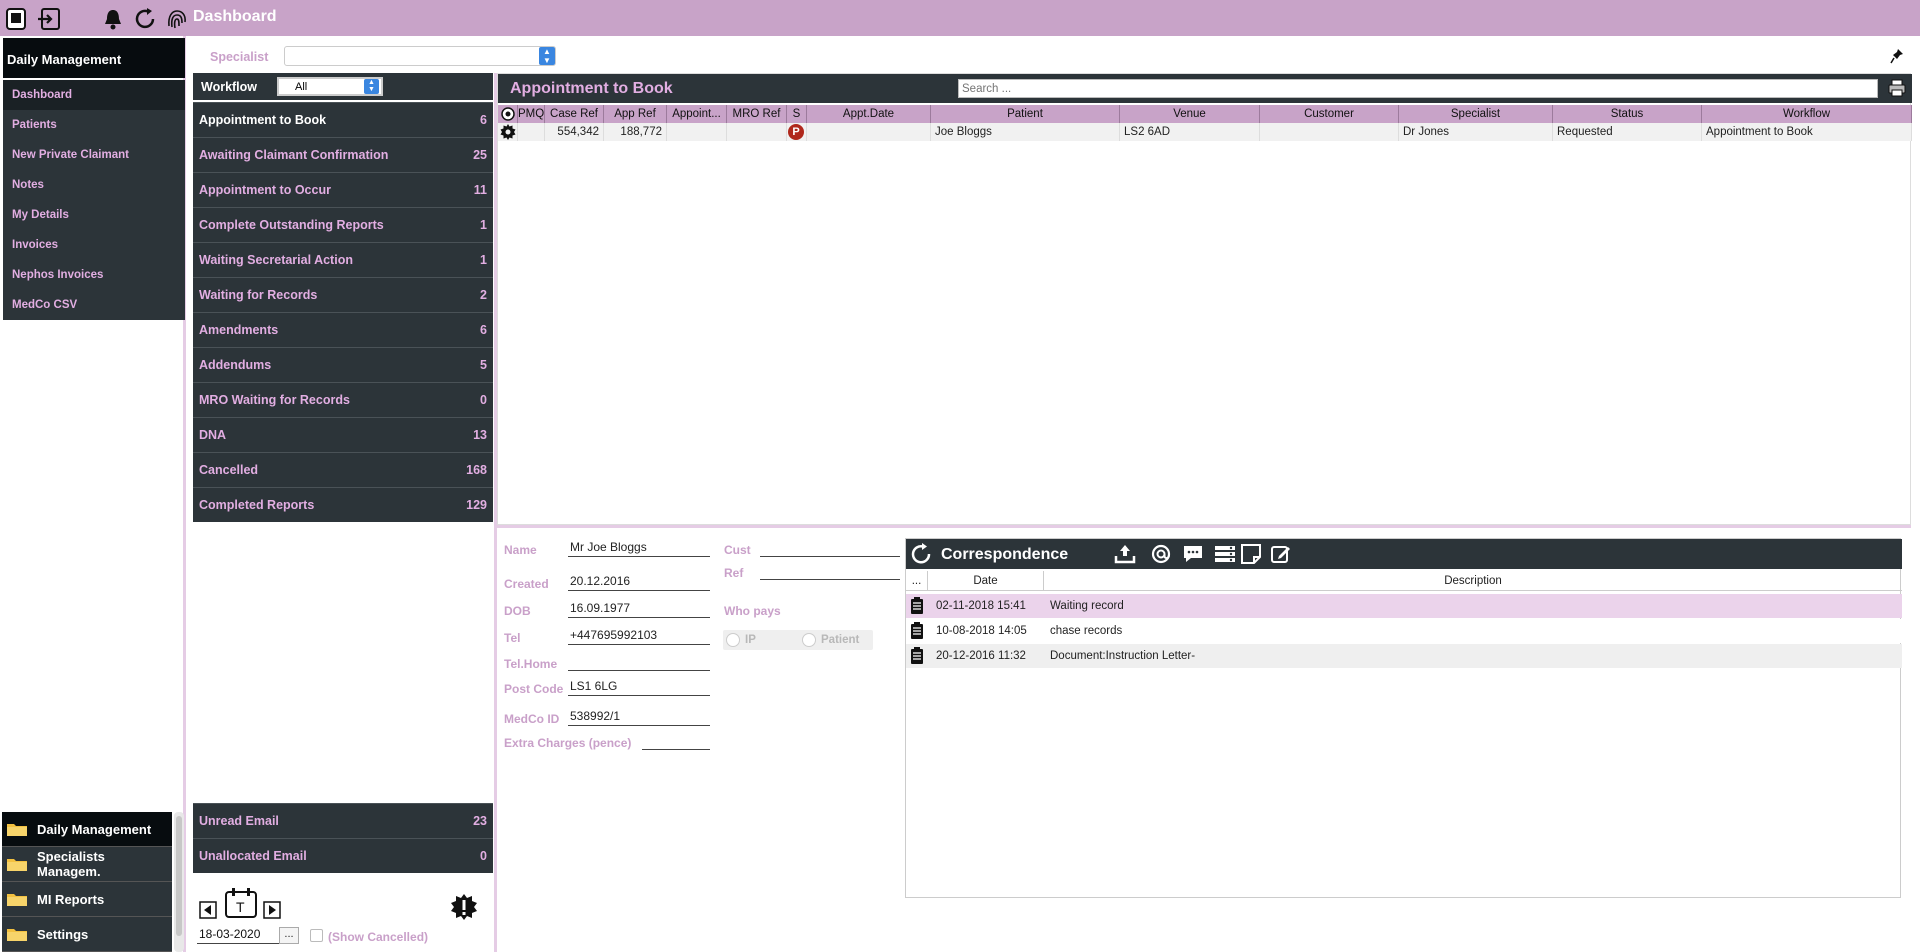 The image size is (1920, 952). I want to click on extra-charges-field, so click(676, 741).